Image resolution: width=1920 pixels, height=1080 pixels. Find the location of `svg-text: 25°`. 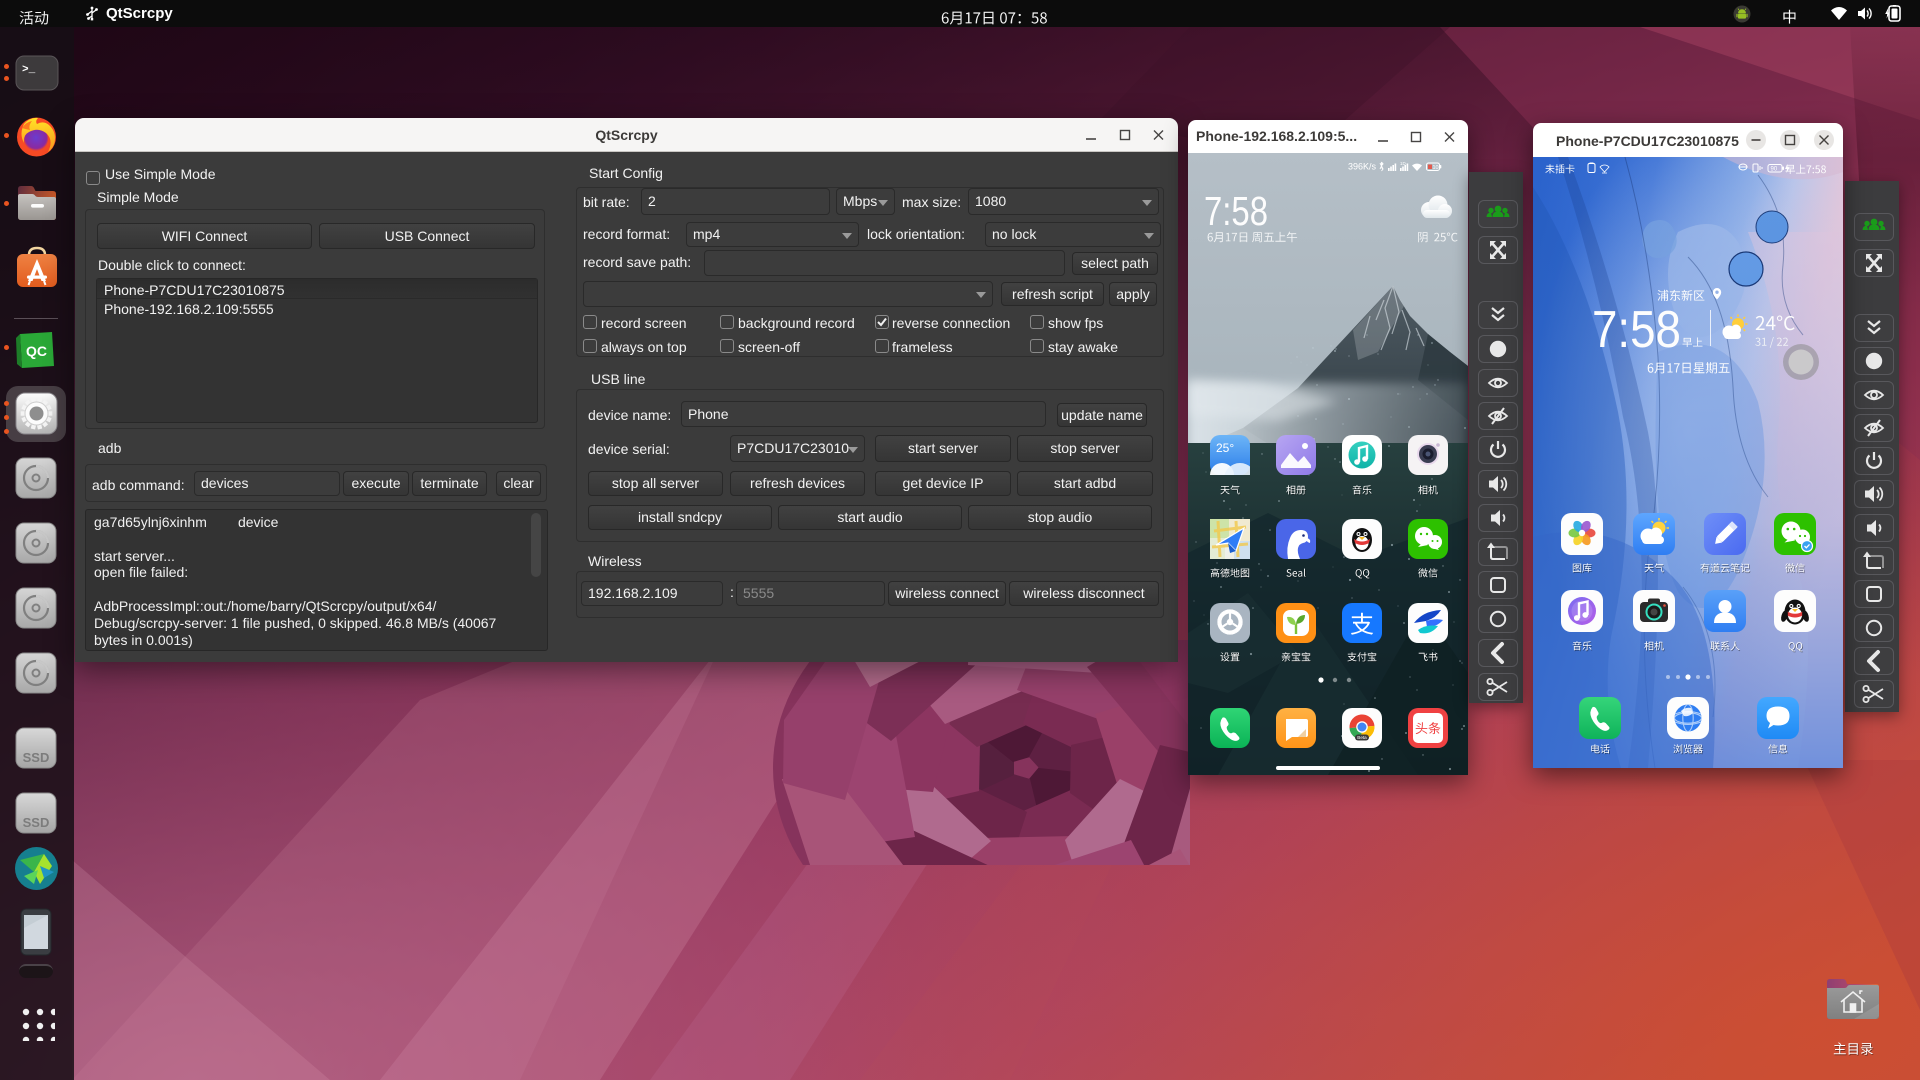

svg-text: 25° is located at coordinates (1225, 448).